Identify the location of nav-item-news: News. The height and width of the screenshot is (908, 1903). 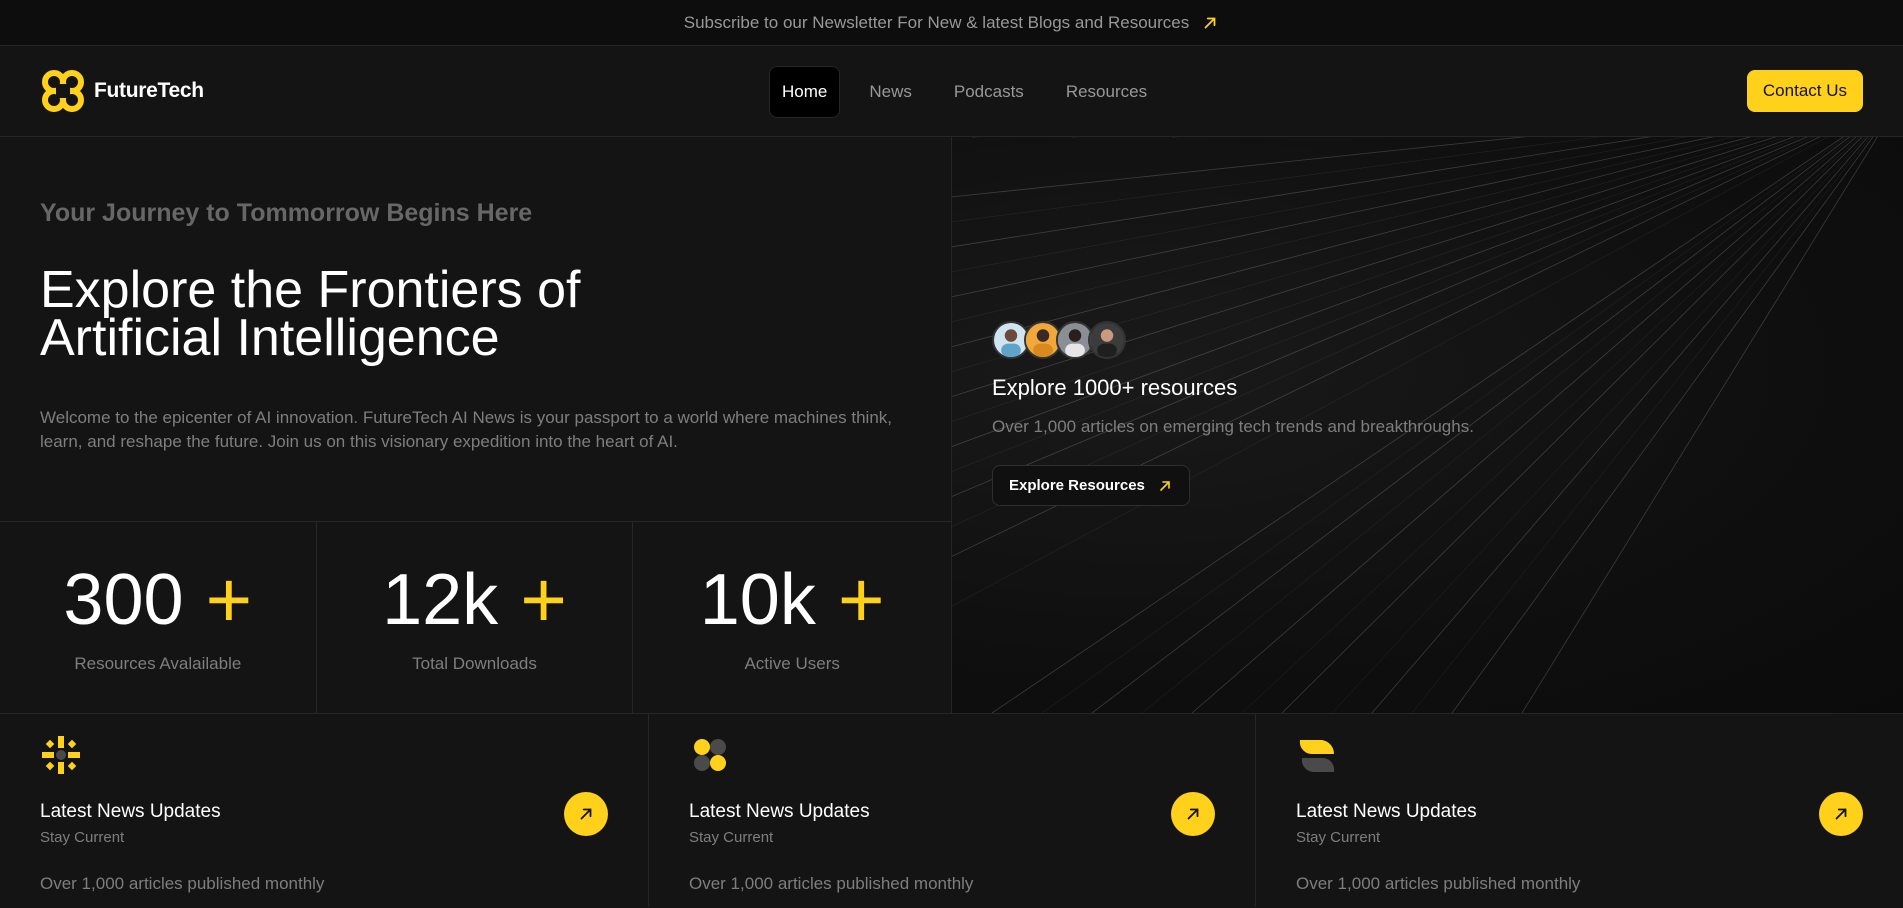
(890, 92).